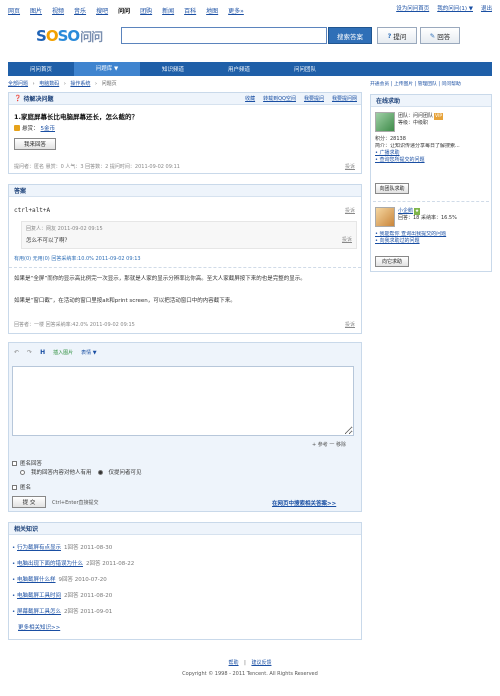 The height and width of the screenshot is (696, 500). What do you see at coordinates (14, 10) in the screenshot?
I see `topnav-web: 网页` at bounding box center [14, 10].